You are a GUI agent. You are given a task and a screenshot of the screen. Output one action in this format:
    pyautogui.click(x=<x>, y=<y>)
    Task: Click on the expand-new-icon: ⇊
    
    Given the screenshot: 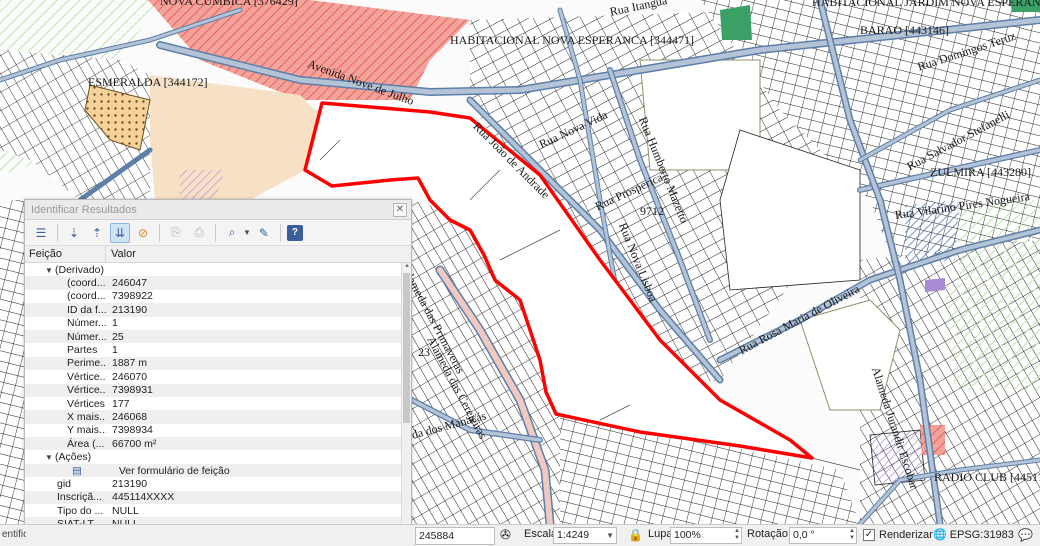 What is the action you would take?
    pyautogui.click(x=120, y=232)
    